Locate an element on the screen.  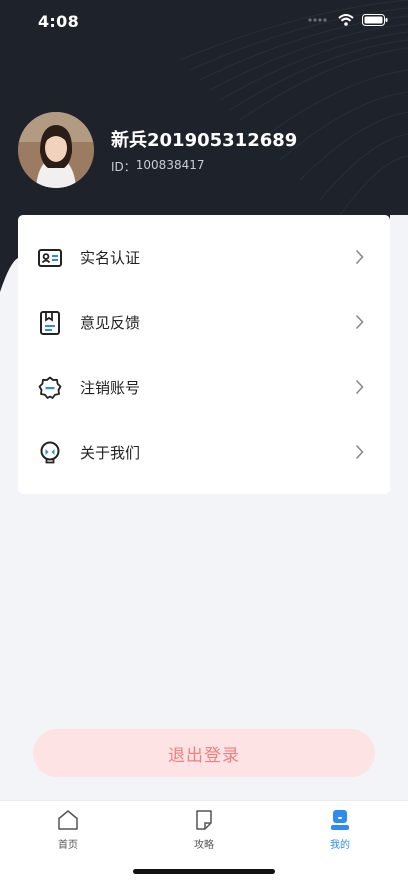
menu-item-label: 意见反馈 is located at coordinates (110, 323).